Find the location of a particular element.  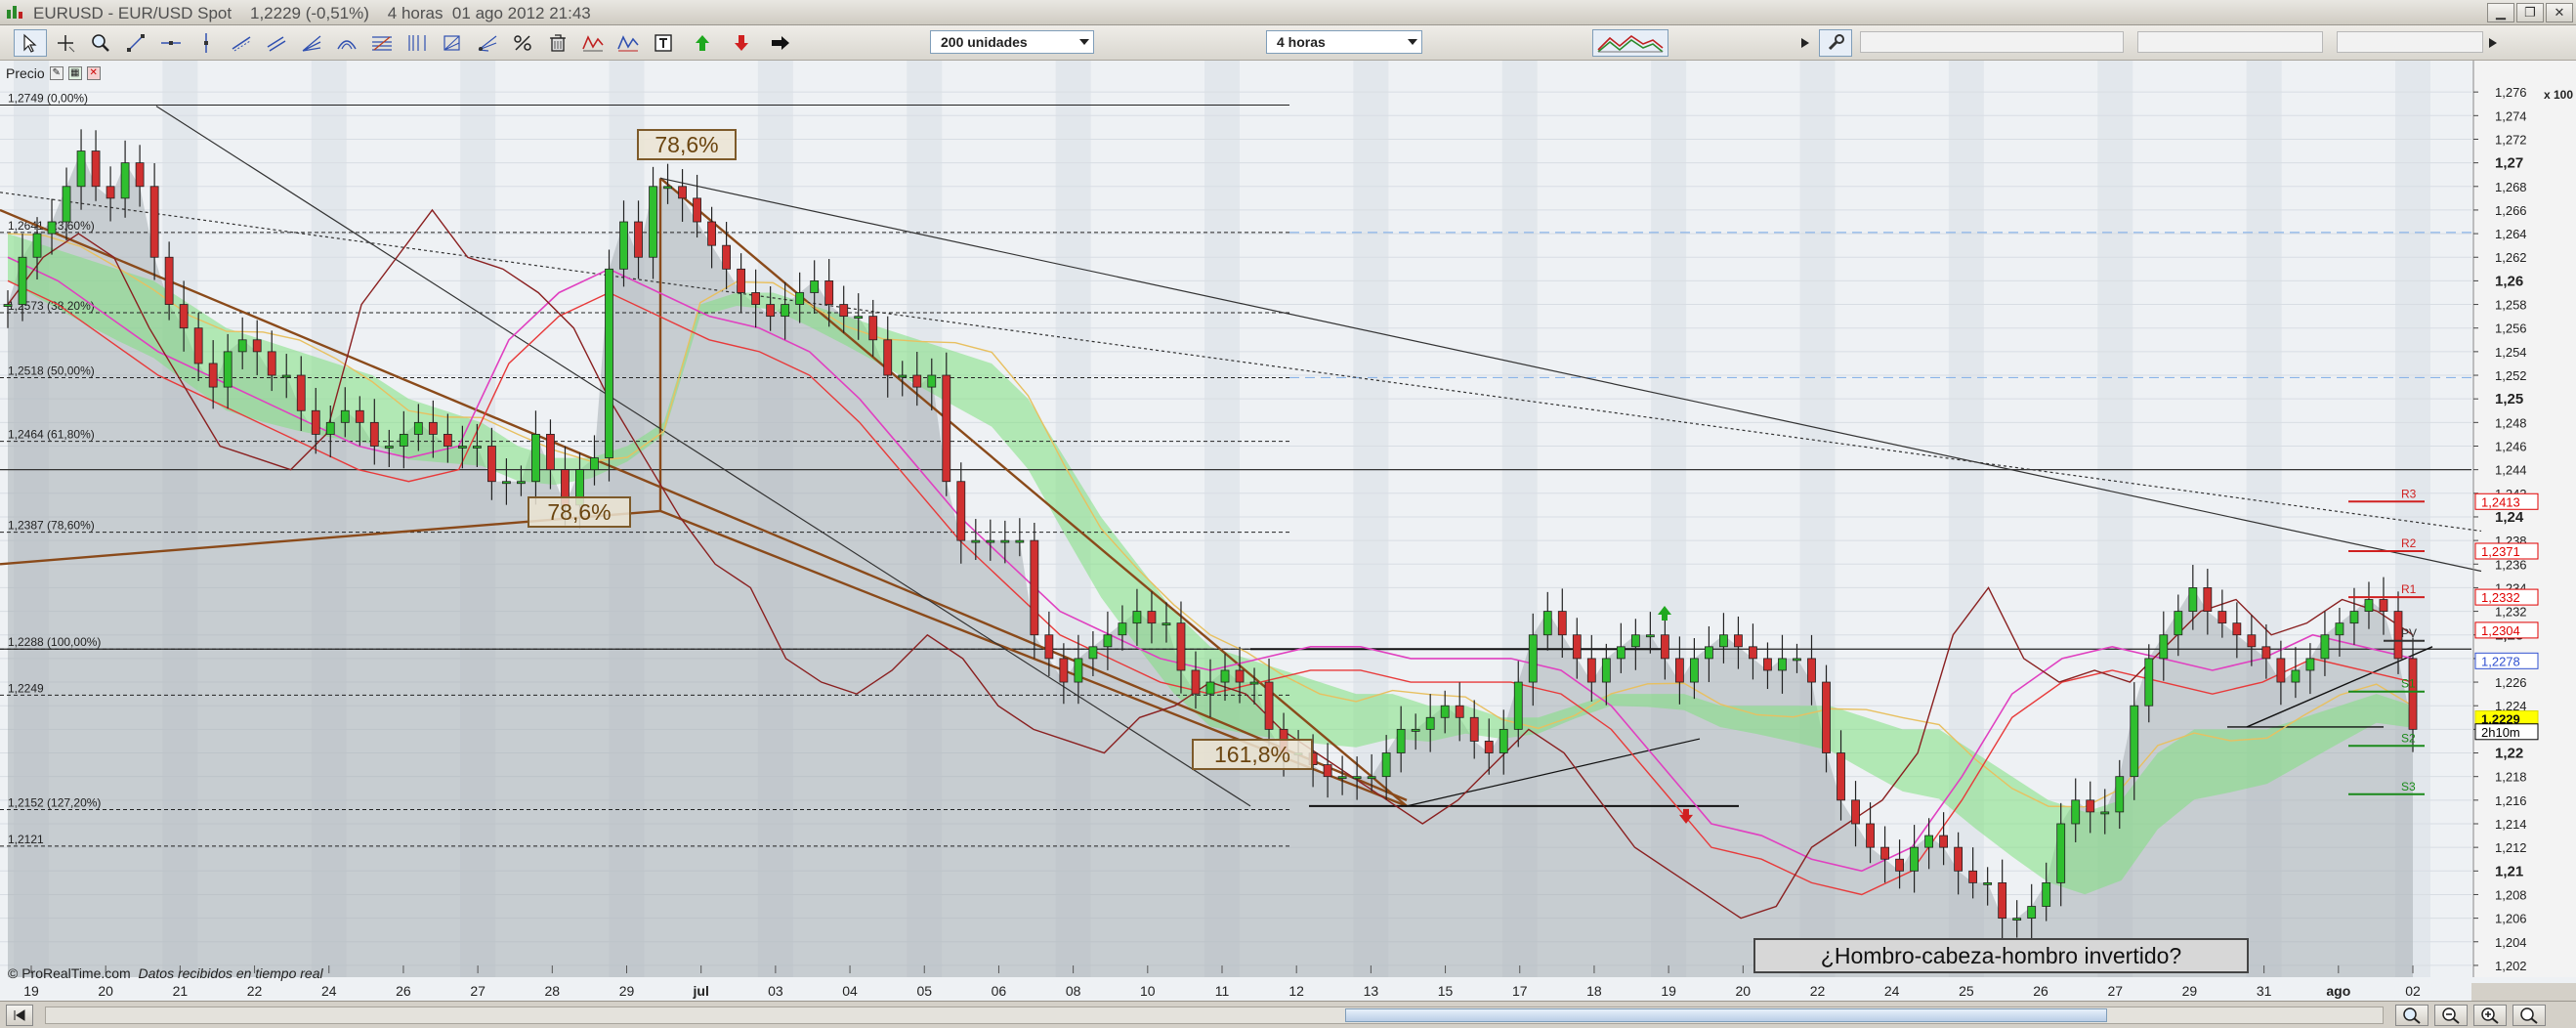

price-tick-label: 1,246 is located at coordinates (2511, 446).